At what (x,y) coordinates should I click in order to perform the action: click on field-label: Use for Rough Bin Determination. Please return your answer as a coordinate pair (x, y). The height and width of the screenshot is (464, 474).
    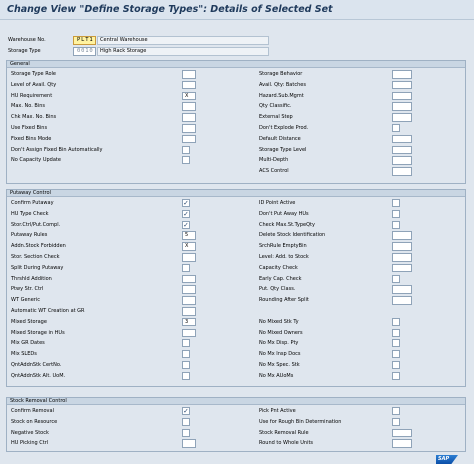
    Looking at the image, I should click on (300, 421).